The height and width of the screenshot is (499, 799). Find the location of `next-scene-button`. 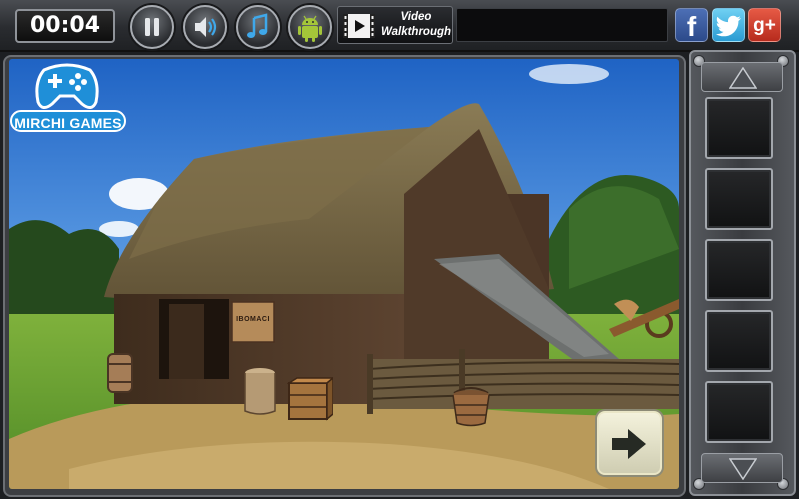

next-scene-button is located at coordinates (629, 443).